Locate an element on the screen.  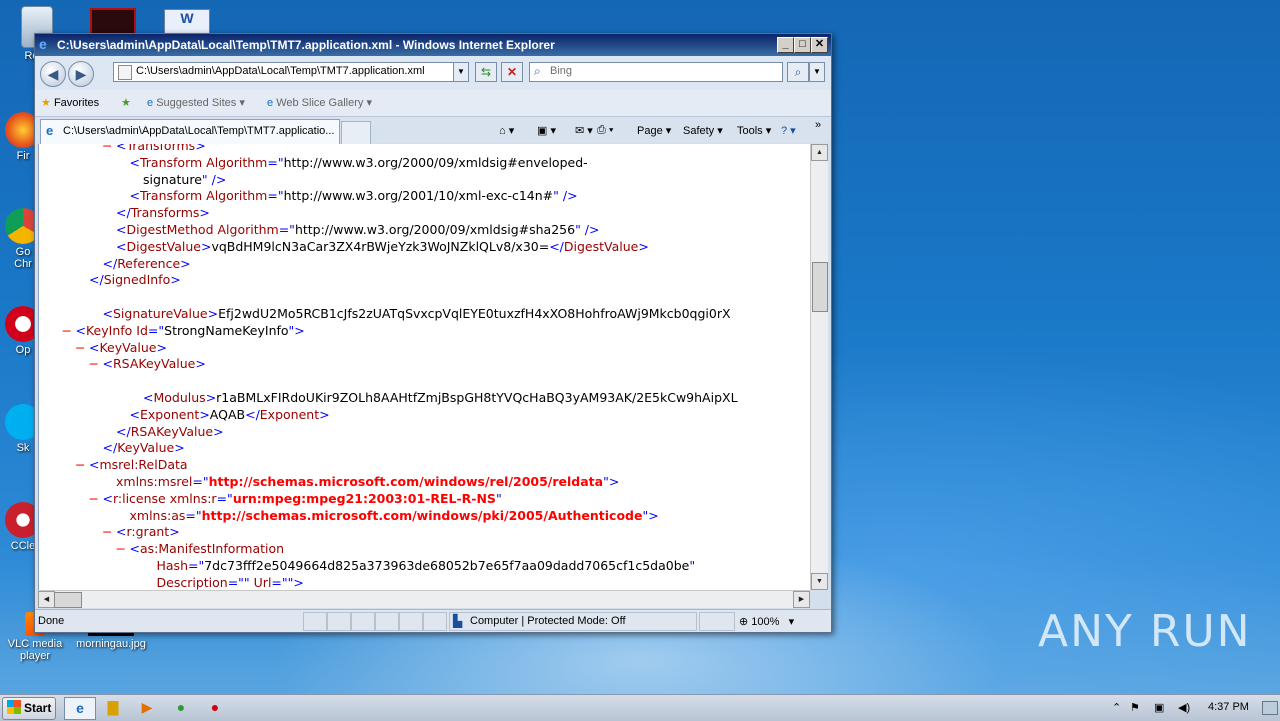
mail-icon: ✉ ▾ is located at coordinates (584, 130).